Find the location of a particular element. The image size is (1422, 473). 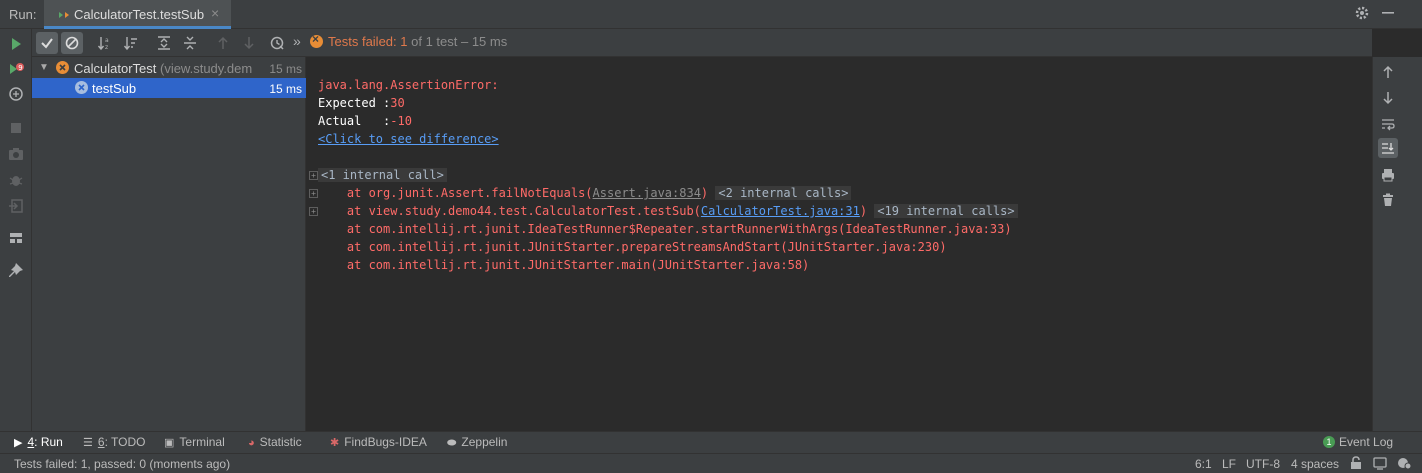

tab-zeppelin: ⬬ Zeppelin is located at coordinates (477, 442).